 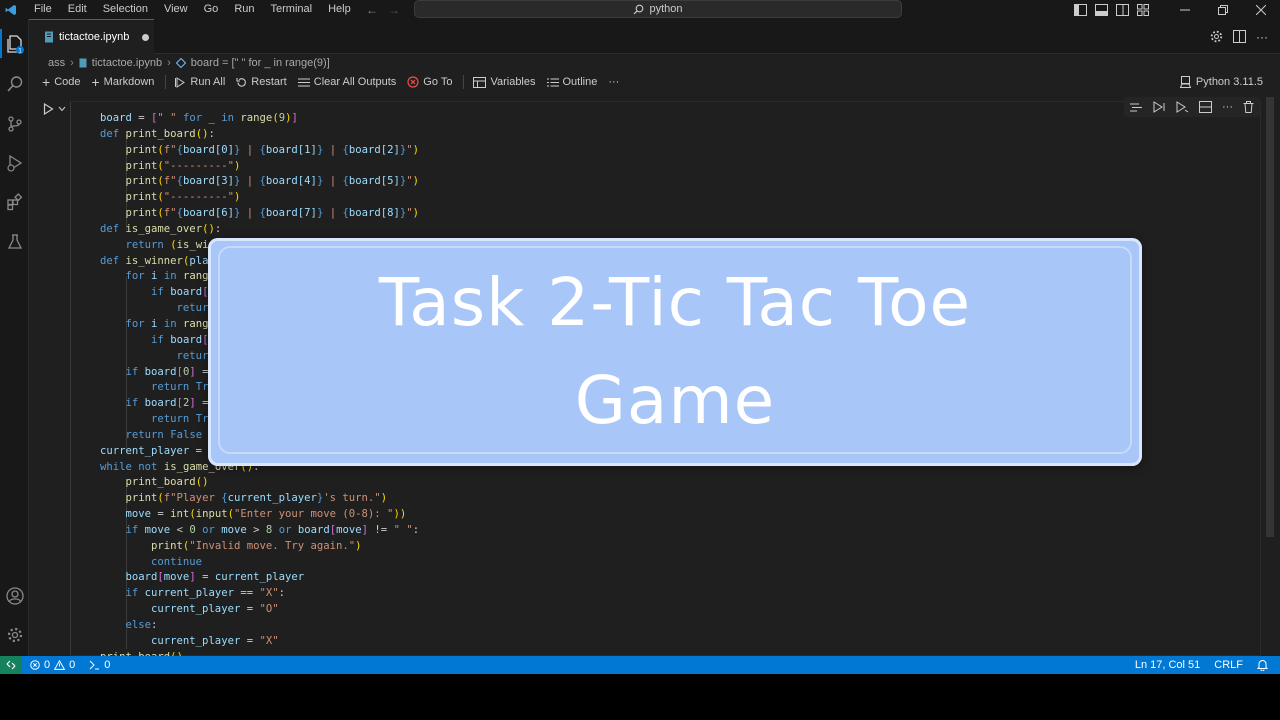 I want to click on split-cell-icon, so click(x=1205, y=107).